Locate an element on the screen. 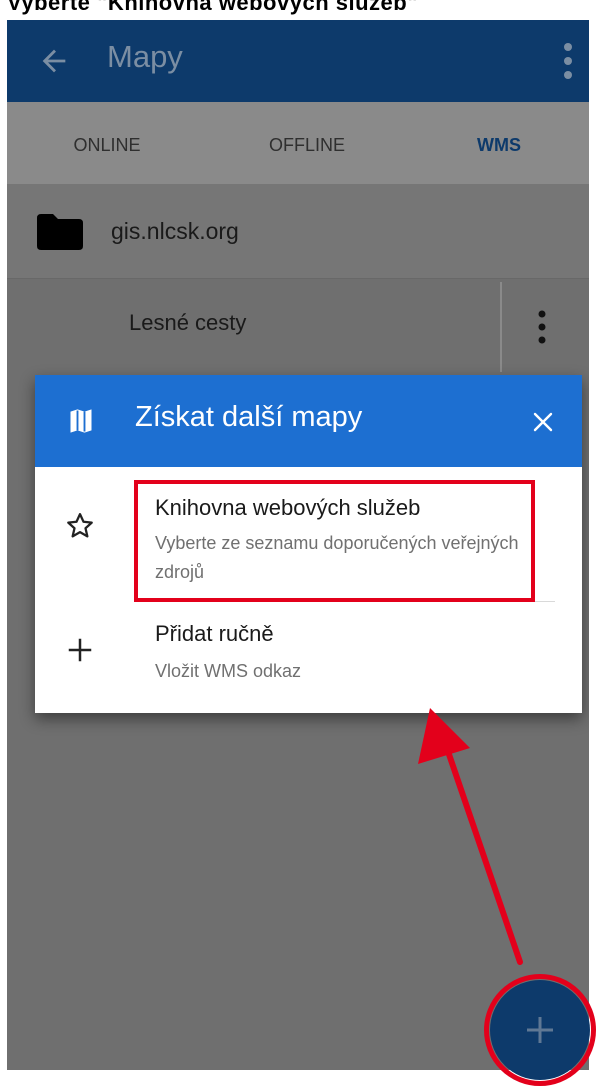  caption-strip: Vyberte "Knihovna webových služeb" is located at coordinates (298, 10).